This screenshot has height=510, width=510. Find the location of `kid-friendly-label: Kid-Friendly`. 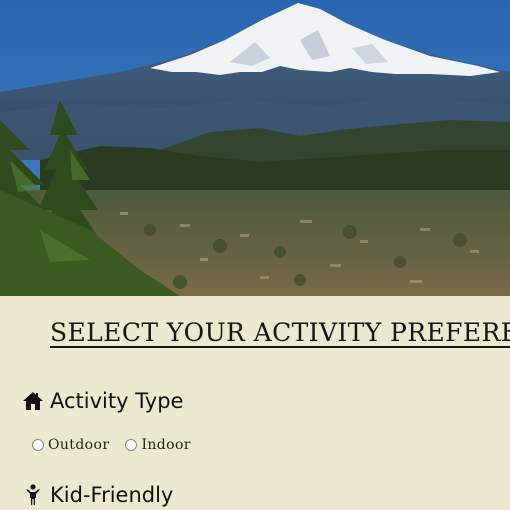

kid-friendly-label: Kid-Friendly is located at coordinates (112, 495).